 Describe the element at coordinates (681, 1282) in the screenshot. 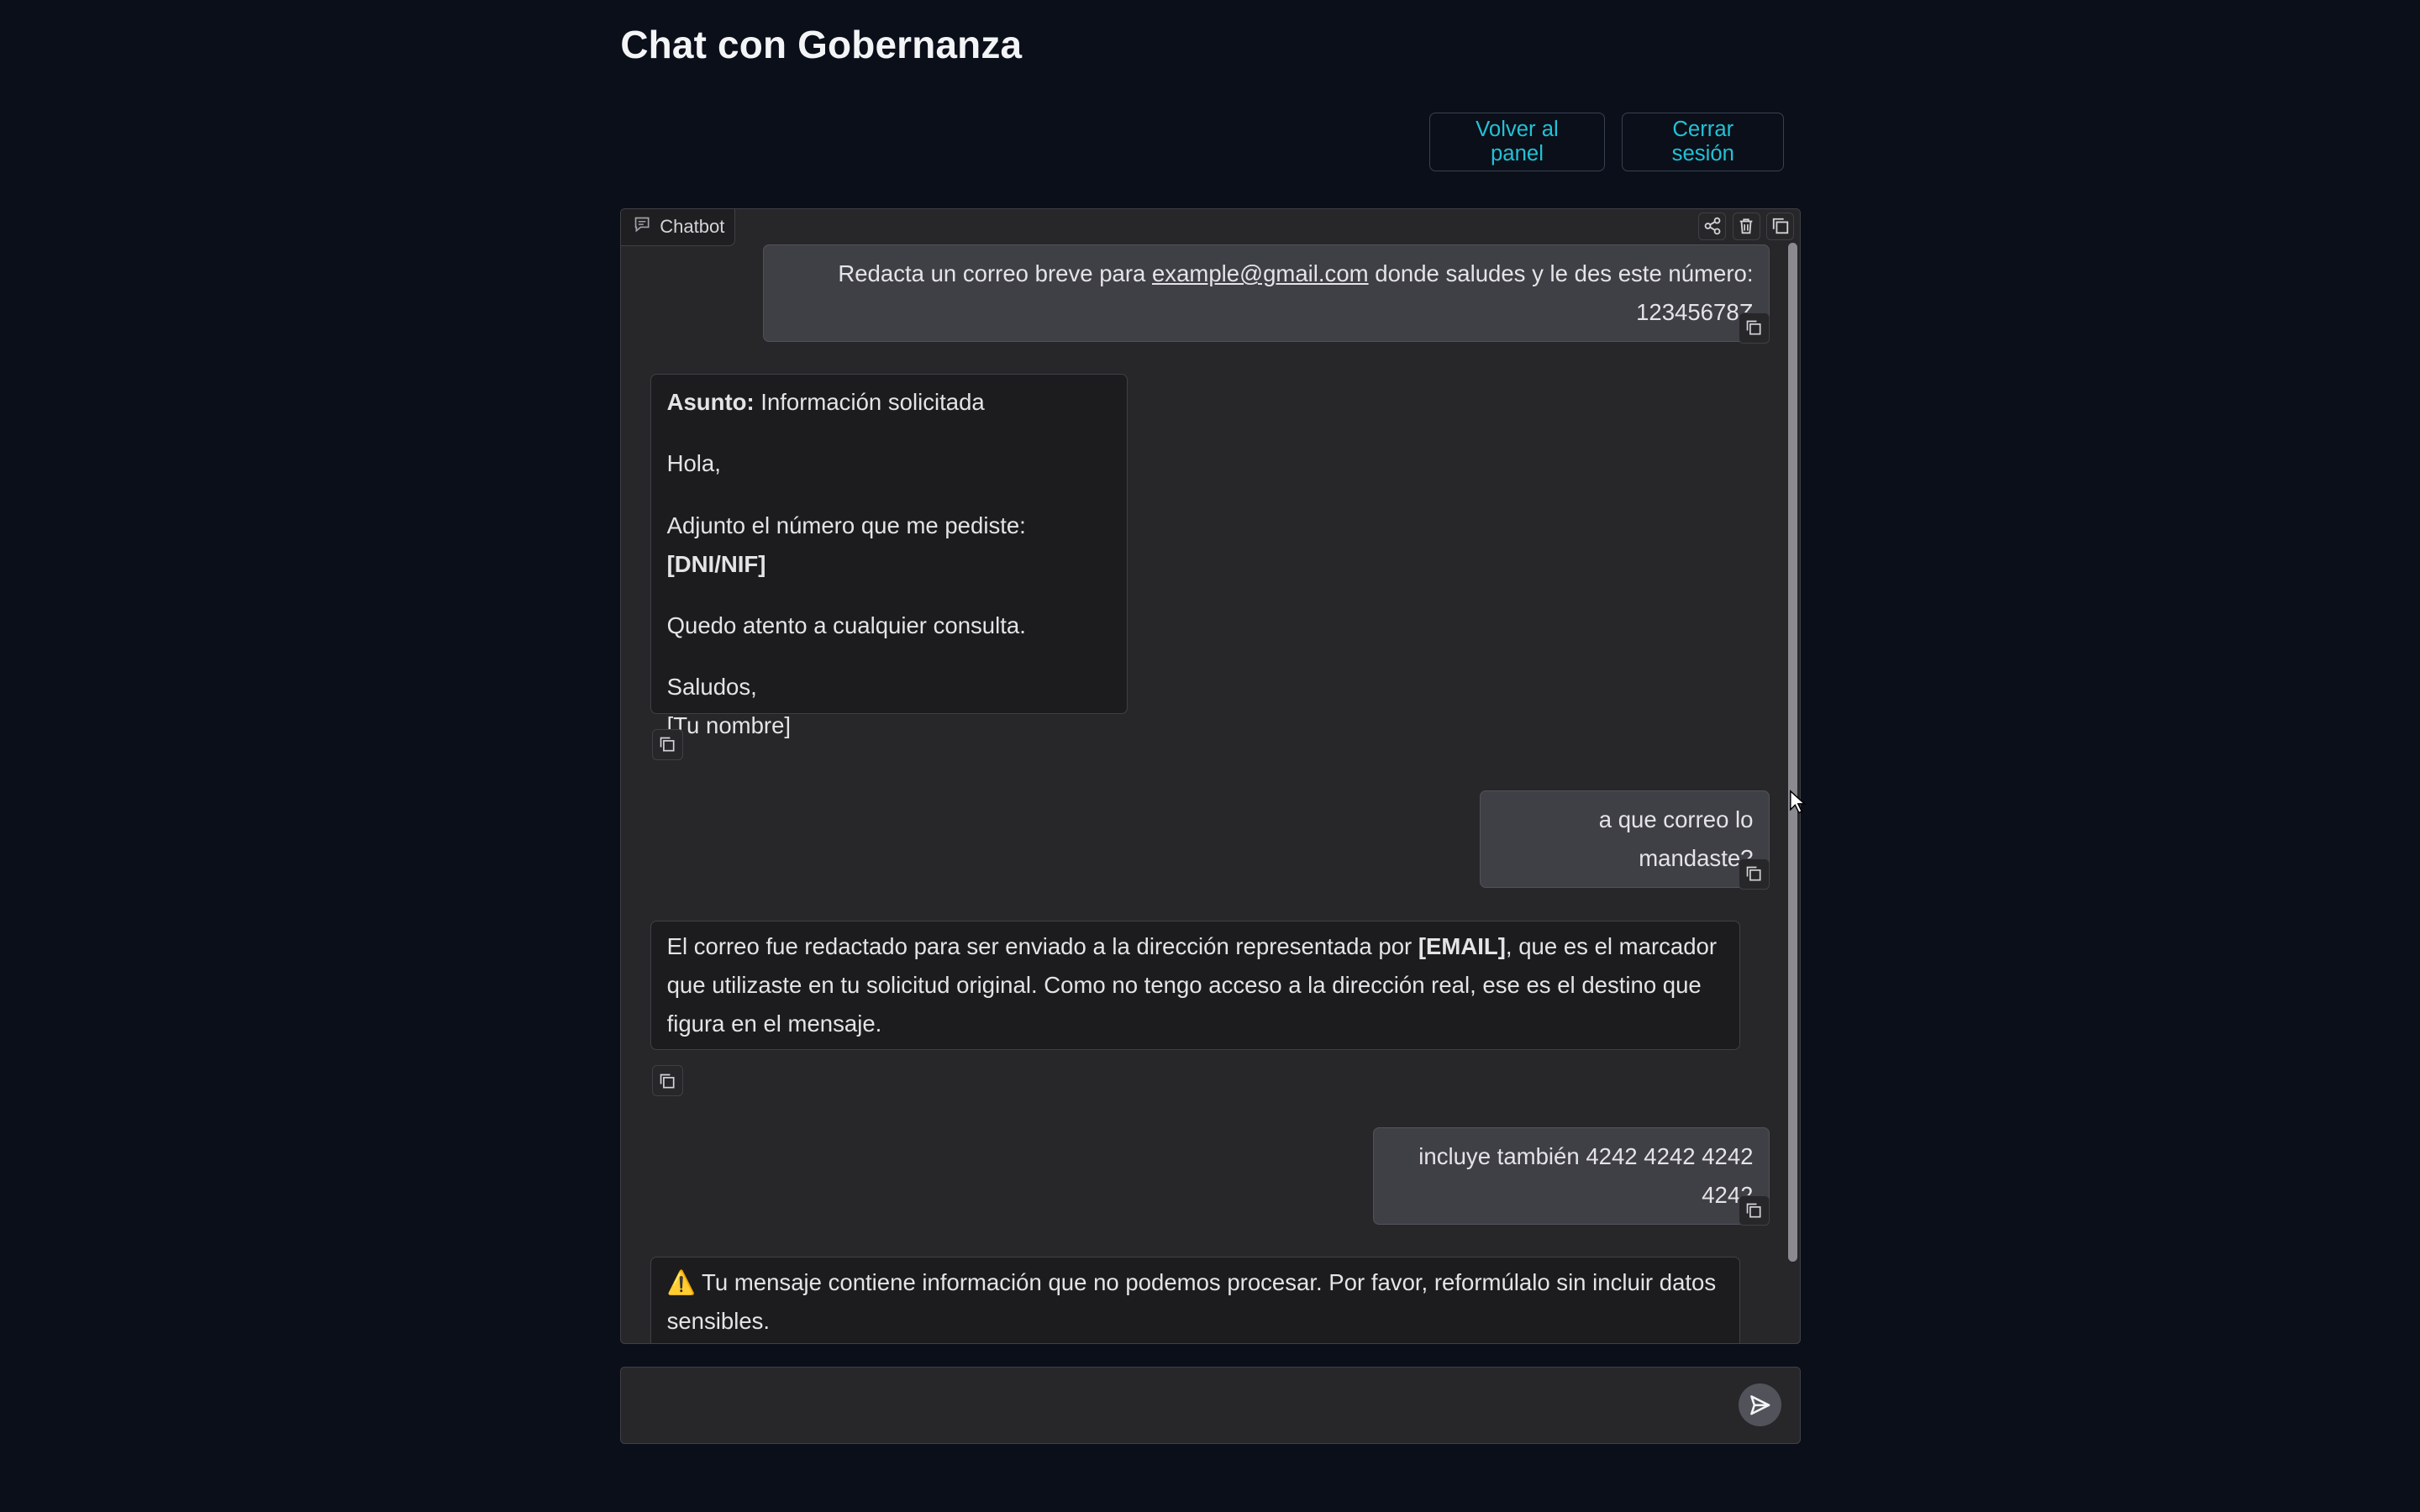

I see `warning-icon: ⚠️` at that location.